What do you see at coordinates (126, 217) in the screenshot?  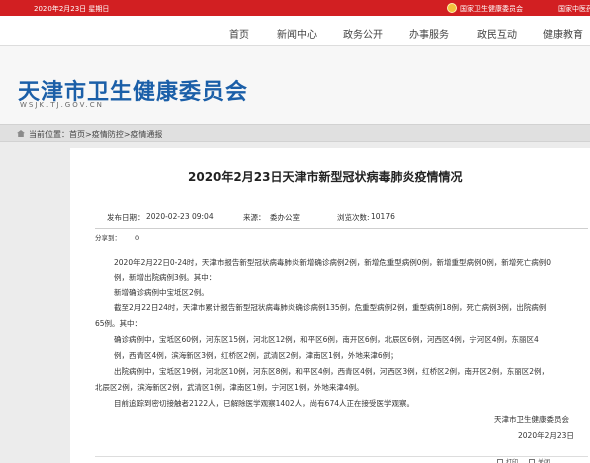 I see `publish-label: 发布日期：` at bounding box center [126, 217].